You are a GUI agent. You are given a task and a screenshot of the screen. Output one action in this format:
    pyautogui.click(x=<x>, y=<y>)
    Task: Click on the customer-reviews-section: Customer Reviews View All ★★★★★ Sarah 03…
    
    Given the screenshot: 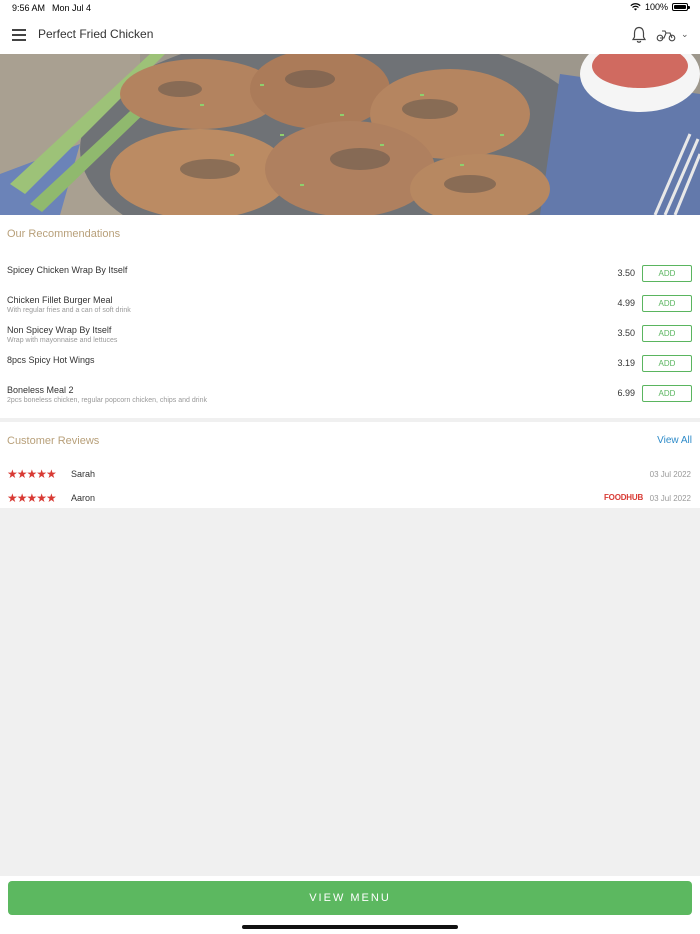 What is the action you would take?
    pyautogui.click(x=350, y=465)
    